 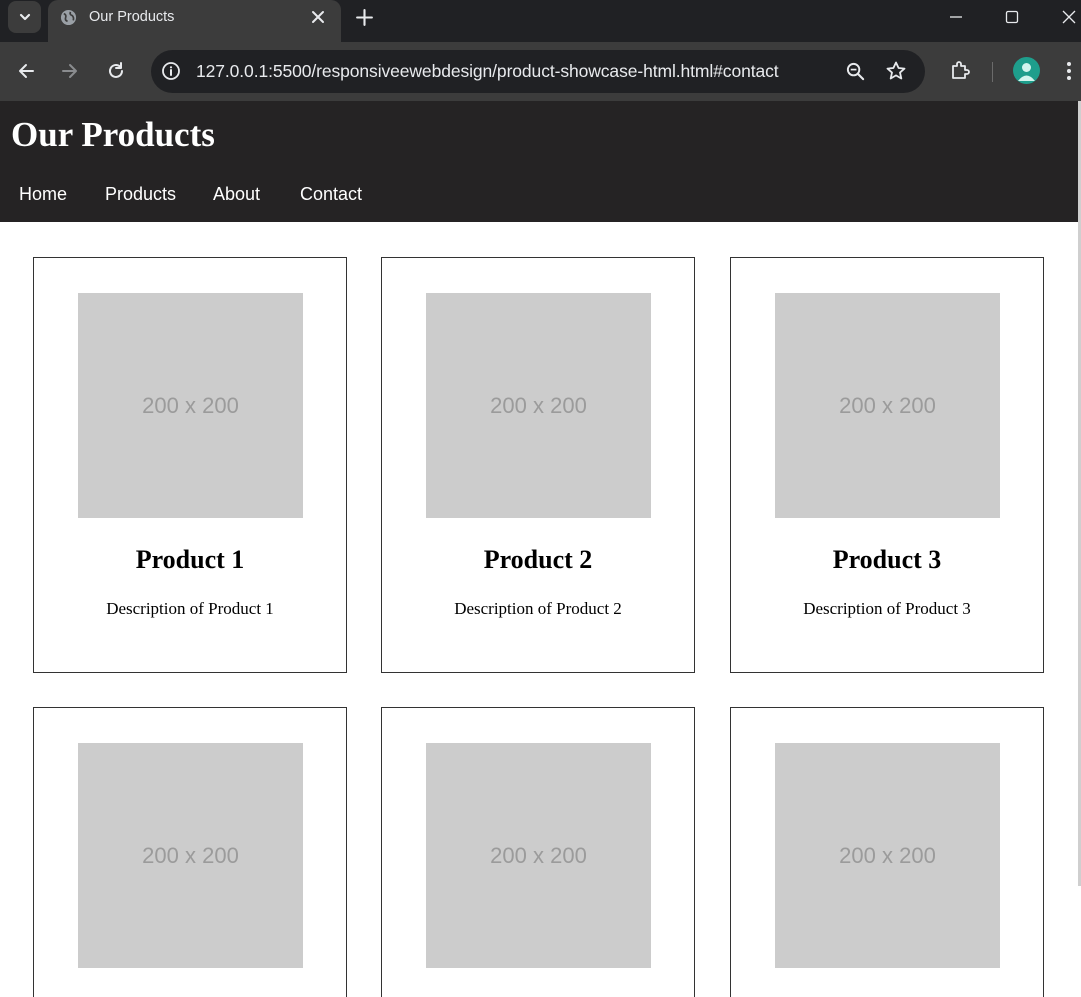 I want to click on plus-icon, so click(x=364, y=17).